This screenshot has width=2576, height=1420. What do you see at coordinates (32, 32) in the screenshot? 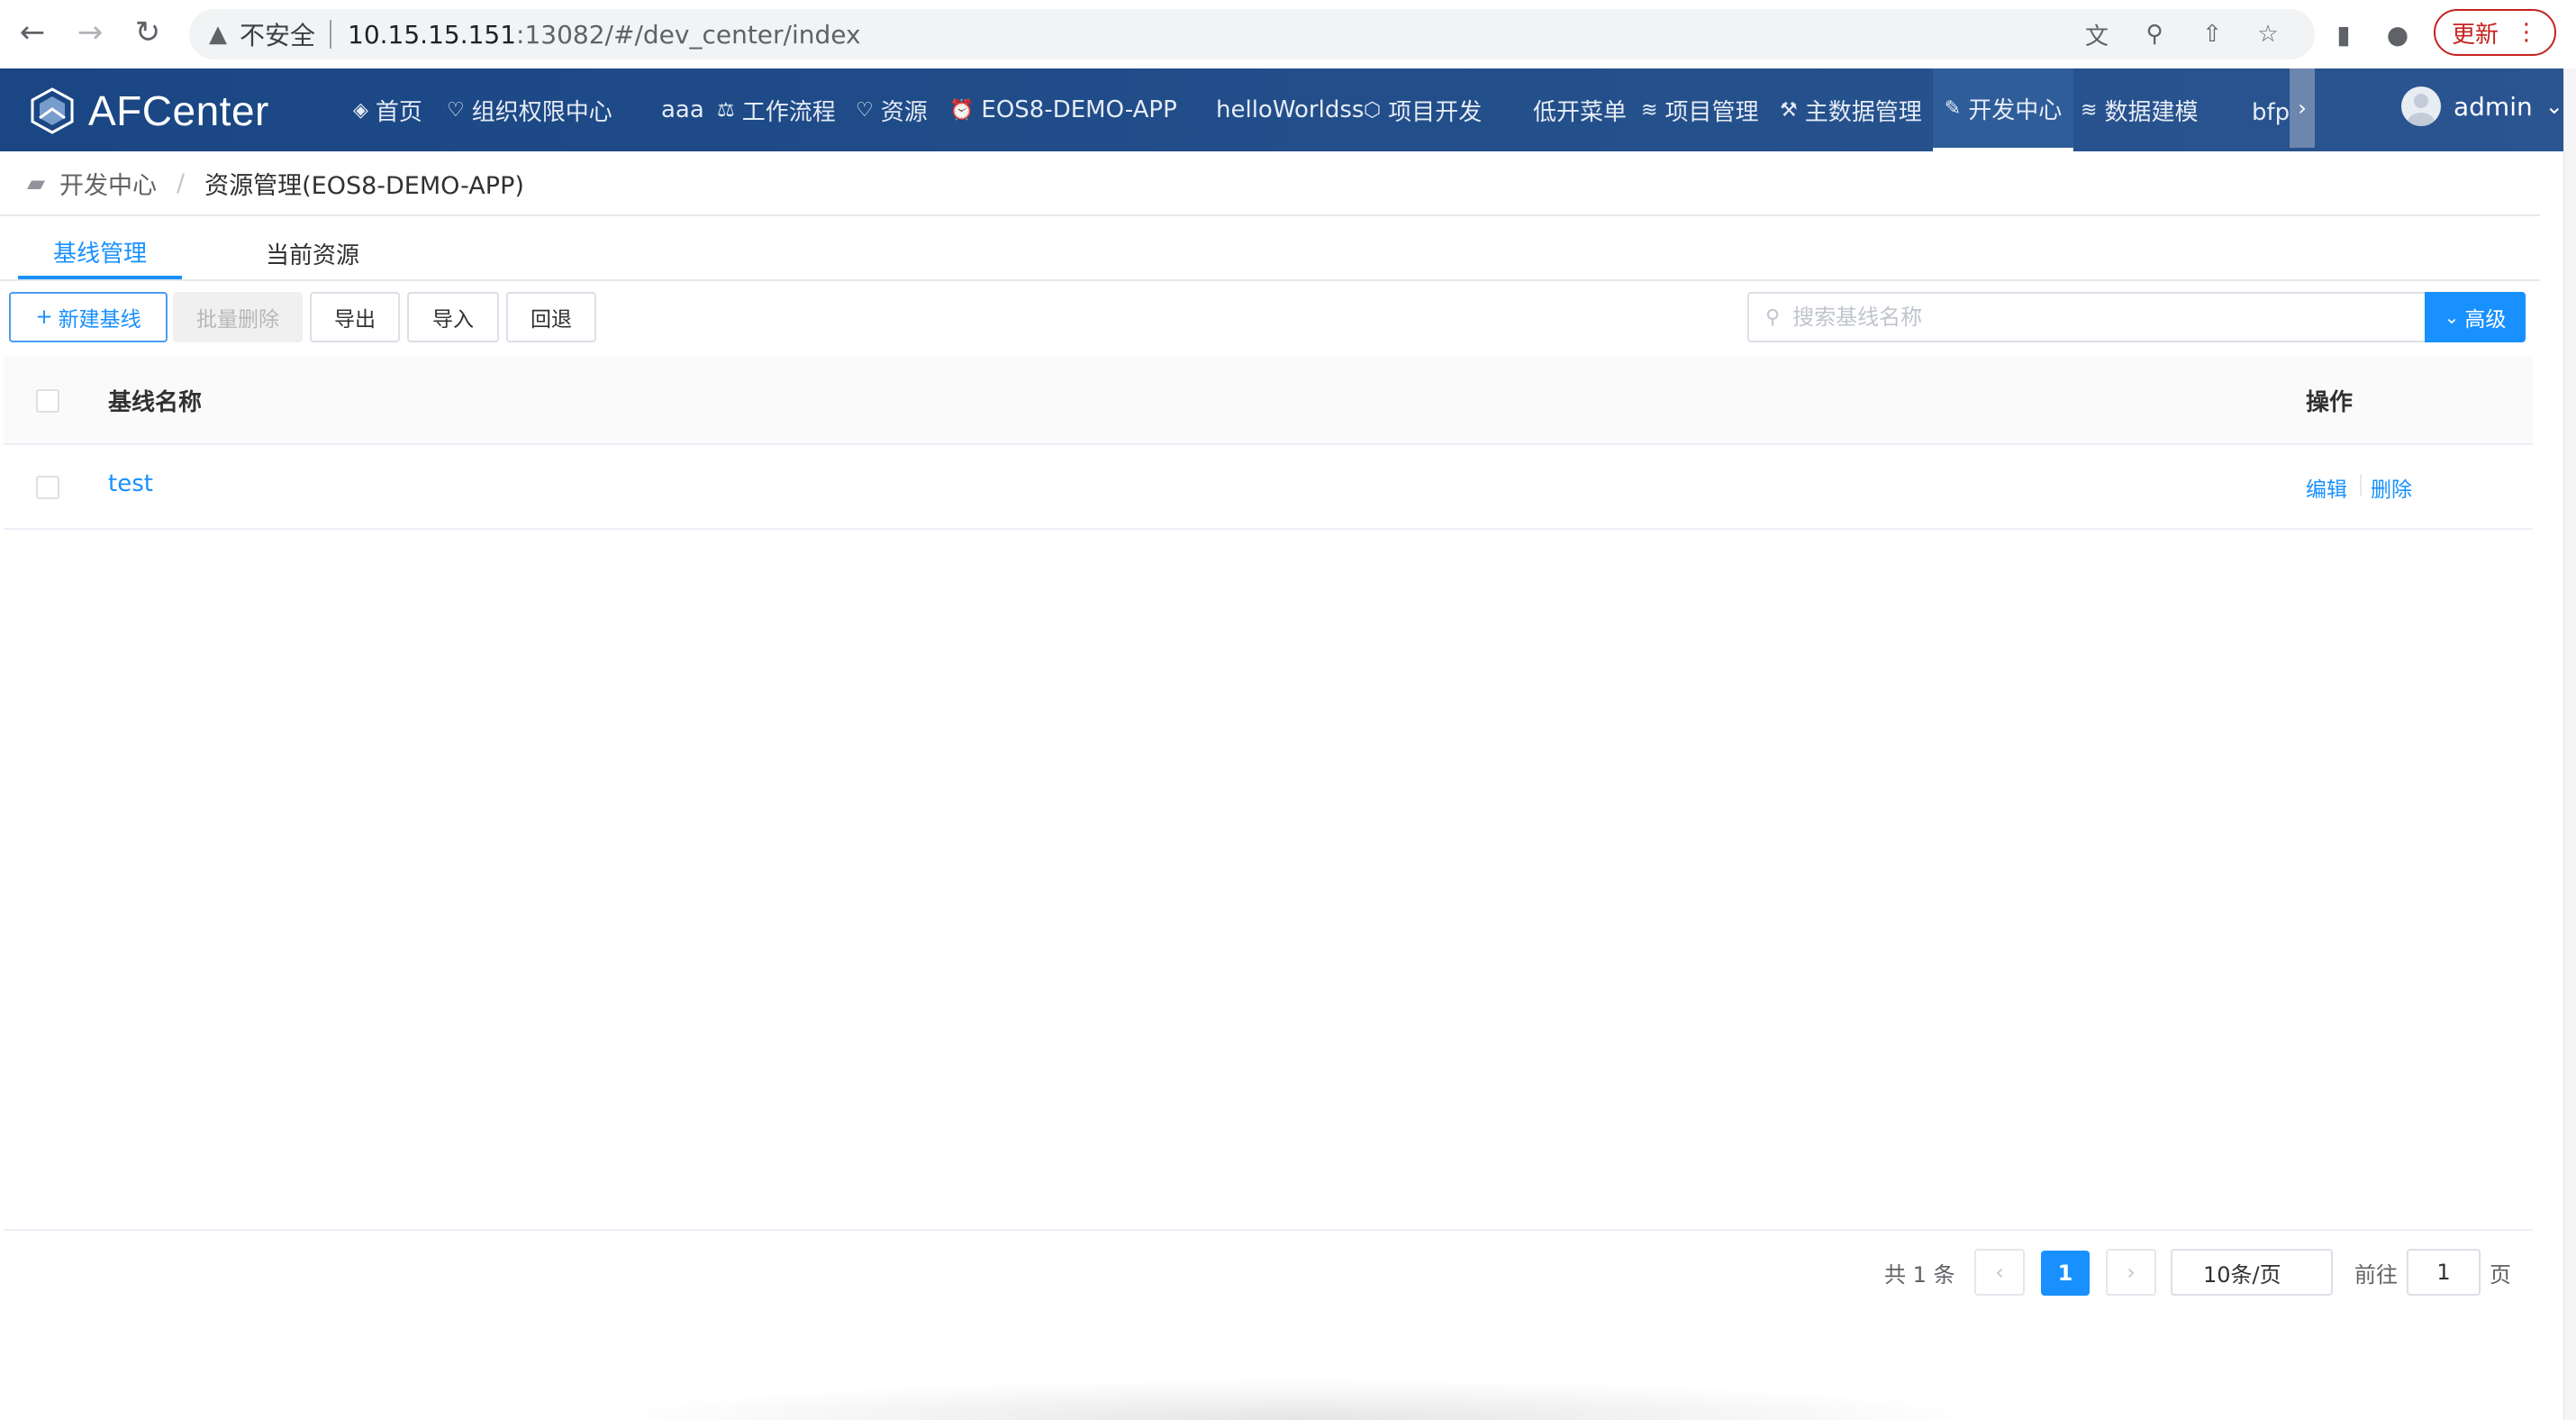
I see `back-arrow-icon: ←` at bounding box center [32, 32].